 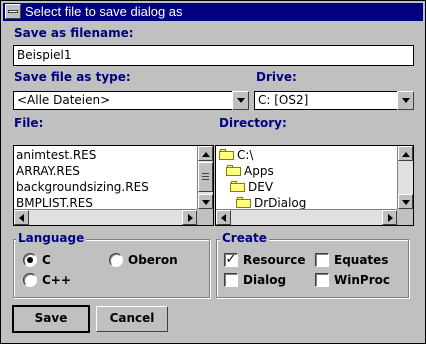 I want to click on language-option-label: C, so click(x=46, y=260).